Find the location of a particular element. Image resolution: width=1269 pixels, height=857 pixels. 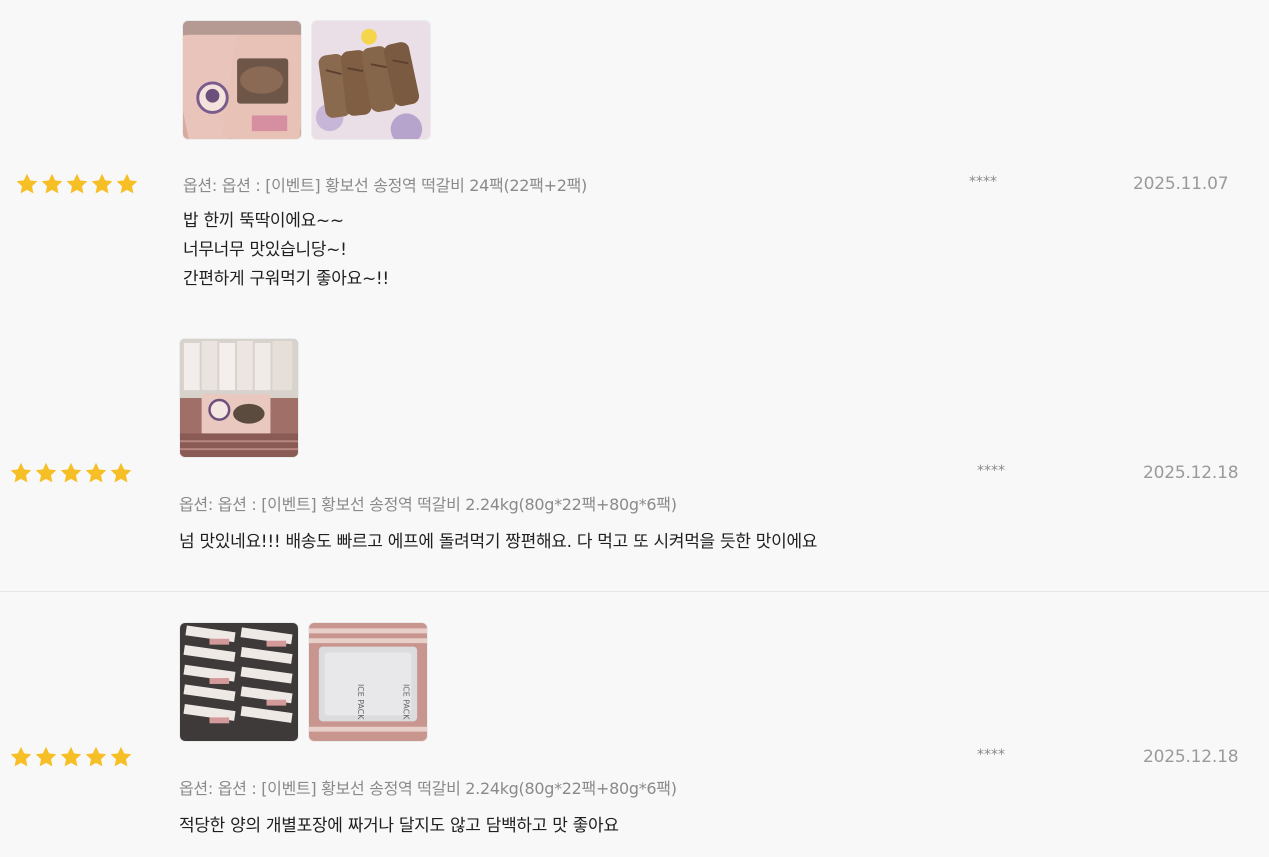

review-option: 옵션: 옵션 : [이벤트] 황보선 송정역 떡갈비 24팩(22팩+2팩) is located at coordinates (385, 185).